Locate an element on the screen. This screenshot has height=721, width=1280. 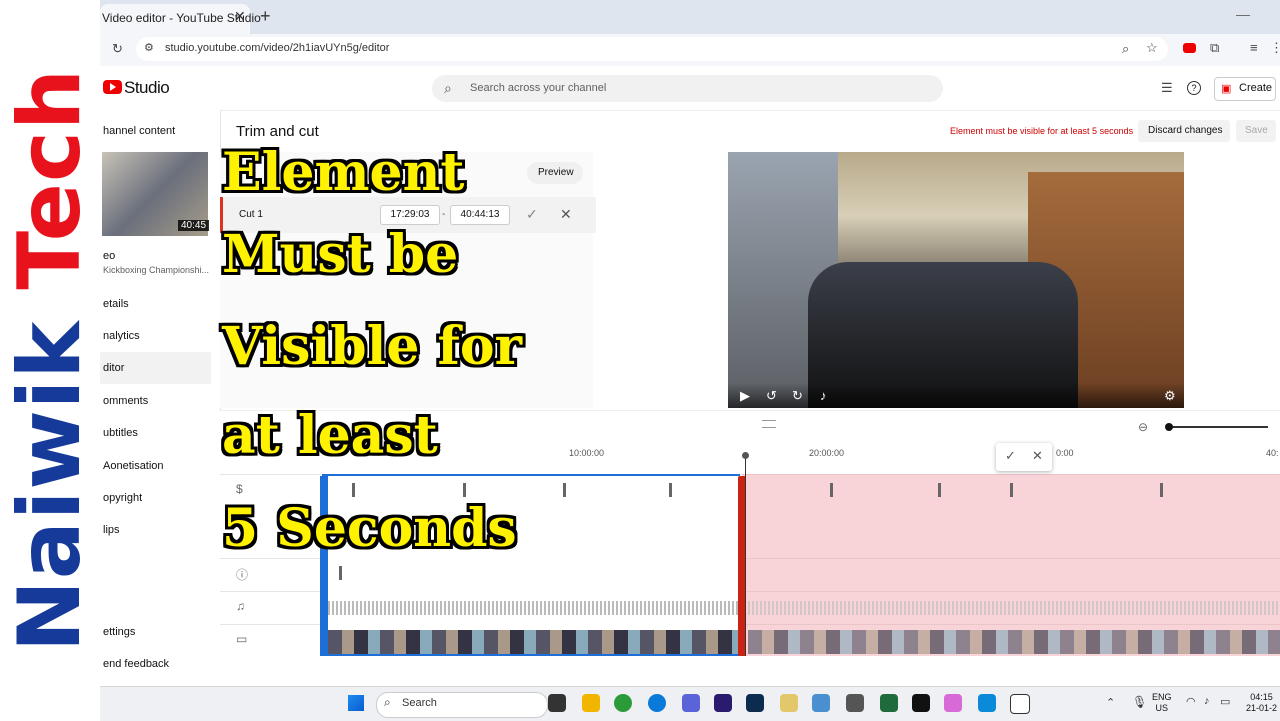
video-track-icon: ▭ is located at coordinates (242, 639).